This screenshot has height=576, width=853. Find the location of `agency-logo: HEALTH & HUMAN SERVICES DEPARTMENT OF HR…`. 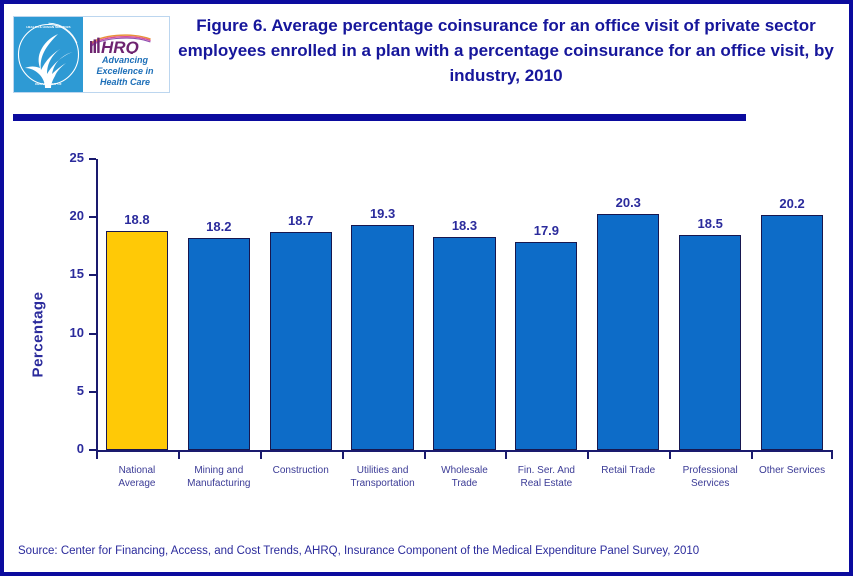

agency-logo: HEALTH & HUMAN SERVICES DEPARTMENT OF HR… is located at coordinates (91, 54).